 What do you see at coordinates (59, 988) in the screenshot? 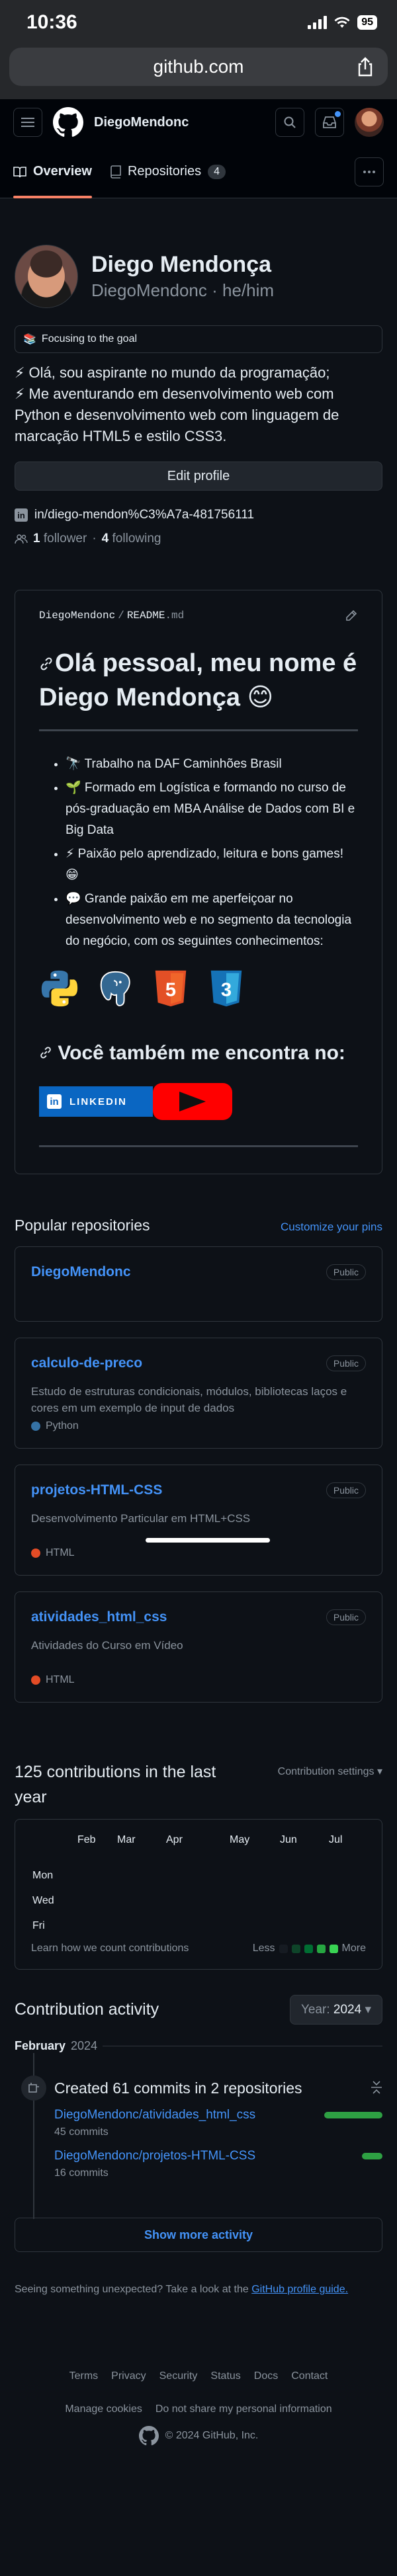
I see `python-icon` at bounding box center [59, 988].